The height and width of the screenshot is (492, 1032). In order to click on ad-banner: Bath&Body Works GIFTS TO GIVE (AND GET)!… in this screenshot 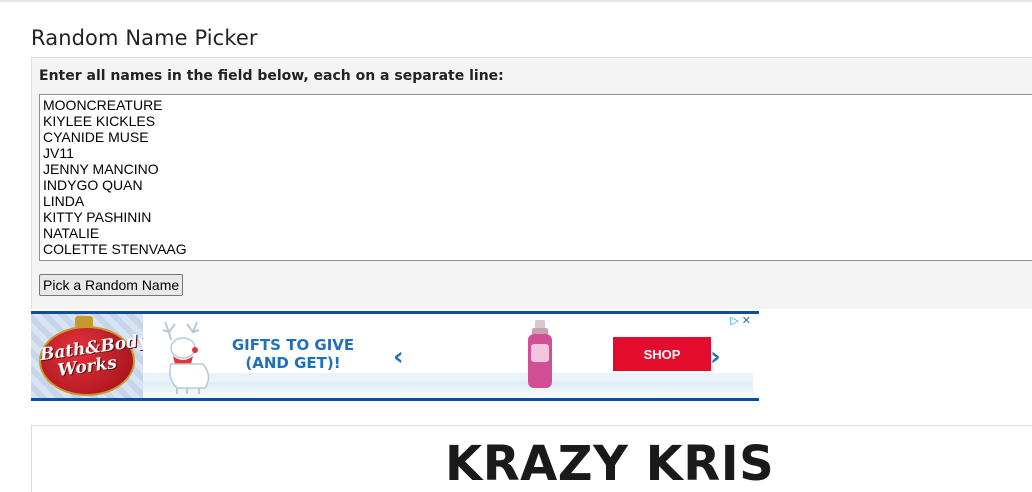, I will do `click(395, 356)`.